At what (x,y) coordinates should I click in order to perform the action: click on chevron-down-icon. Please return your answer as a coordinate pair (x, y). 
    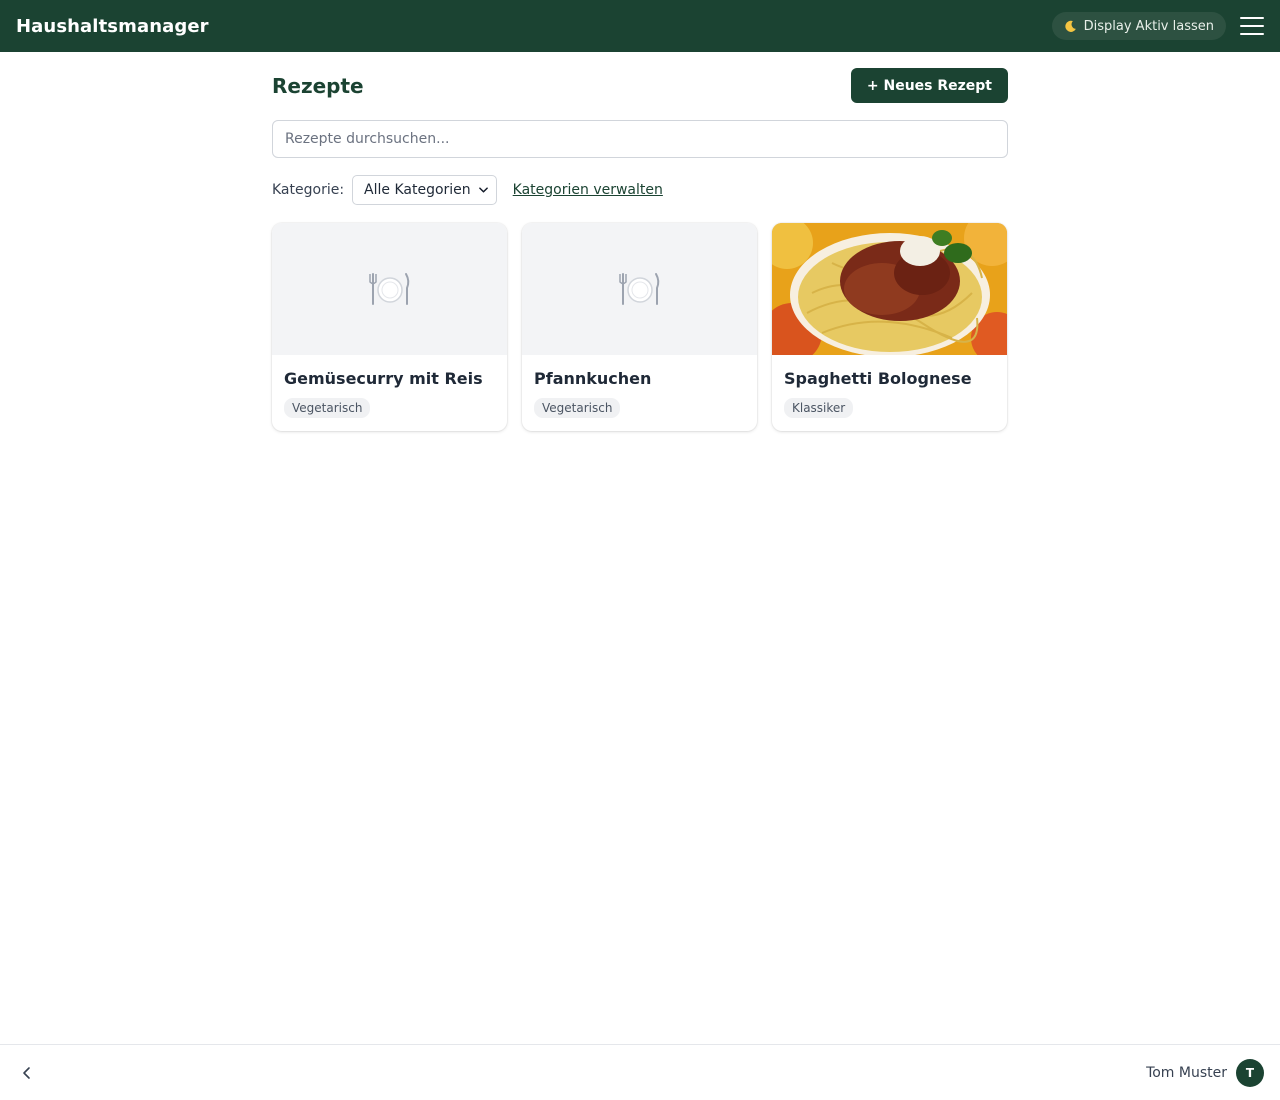
    Looking at the image, I should click on (483, 190).